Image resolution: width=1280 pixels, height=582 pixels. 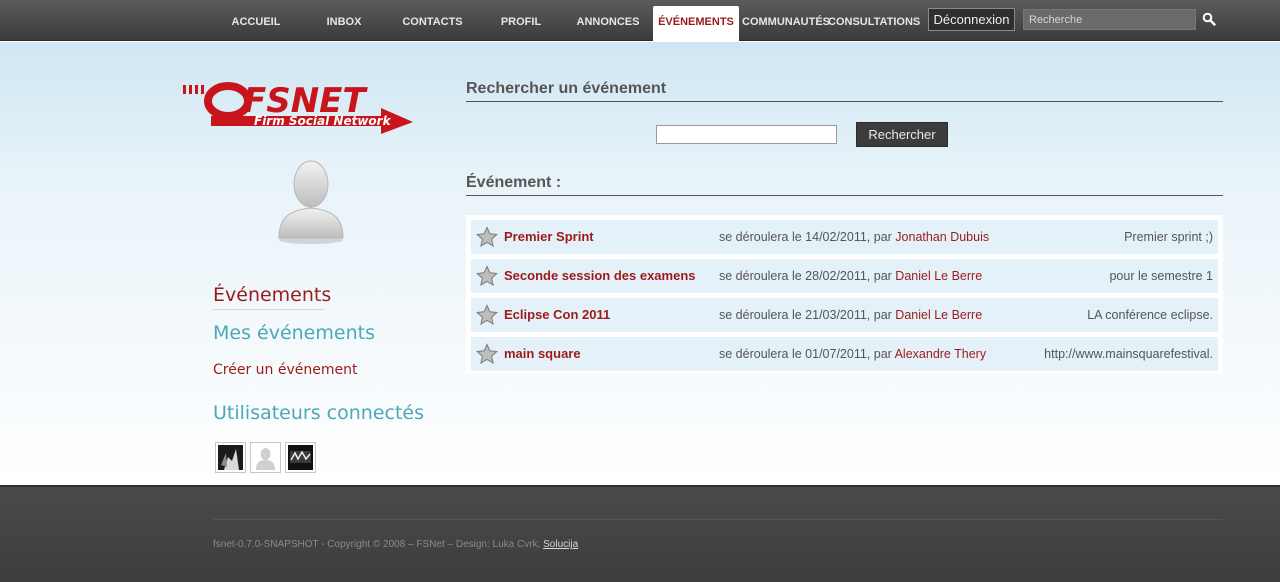 I want to click on nav-item-evenements: ÉVÉNEMENTS, so click(x=696, y=24).